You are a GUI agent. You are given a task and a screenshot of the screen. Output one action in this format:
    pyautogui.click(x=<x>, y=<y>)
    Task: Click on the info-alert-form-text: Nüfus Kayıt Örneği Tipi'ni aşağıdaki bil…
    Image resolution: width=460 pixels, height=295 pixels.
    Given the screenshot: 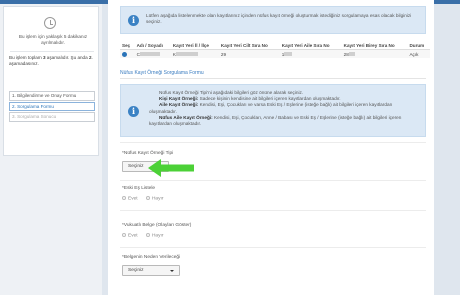 What is the action you would take?
    pyautogui.click(x=284, y=108)
    